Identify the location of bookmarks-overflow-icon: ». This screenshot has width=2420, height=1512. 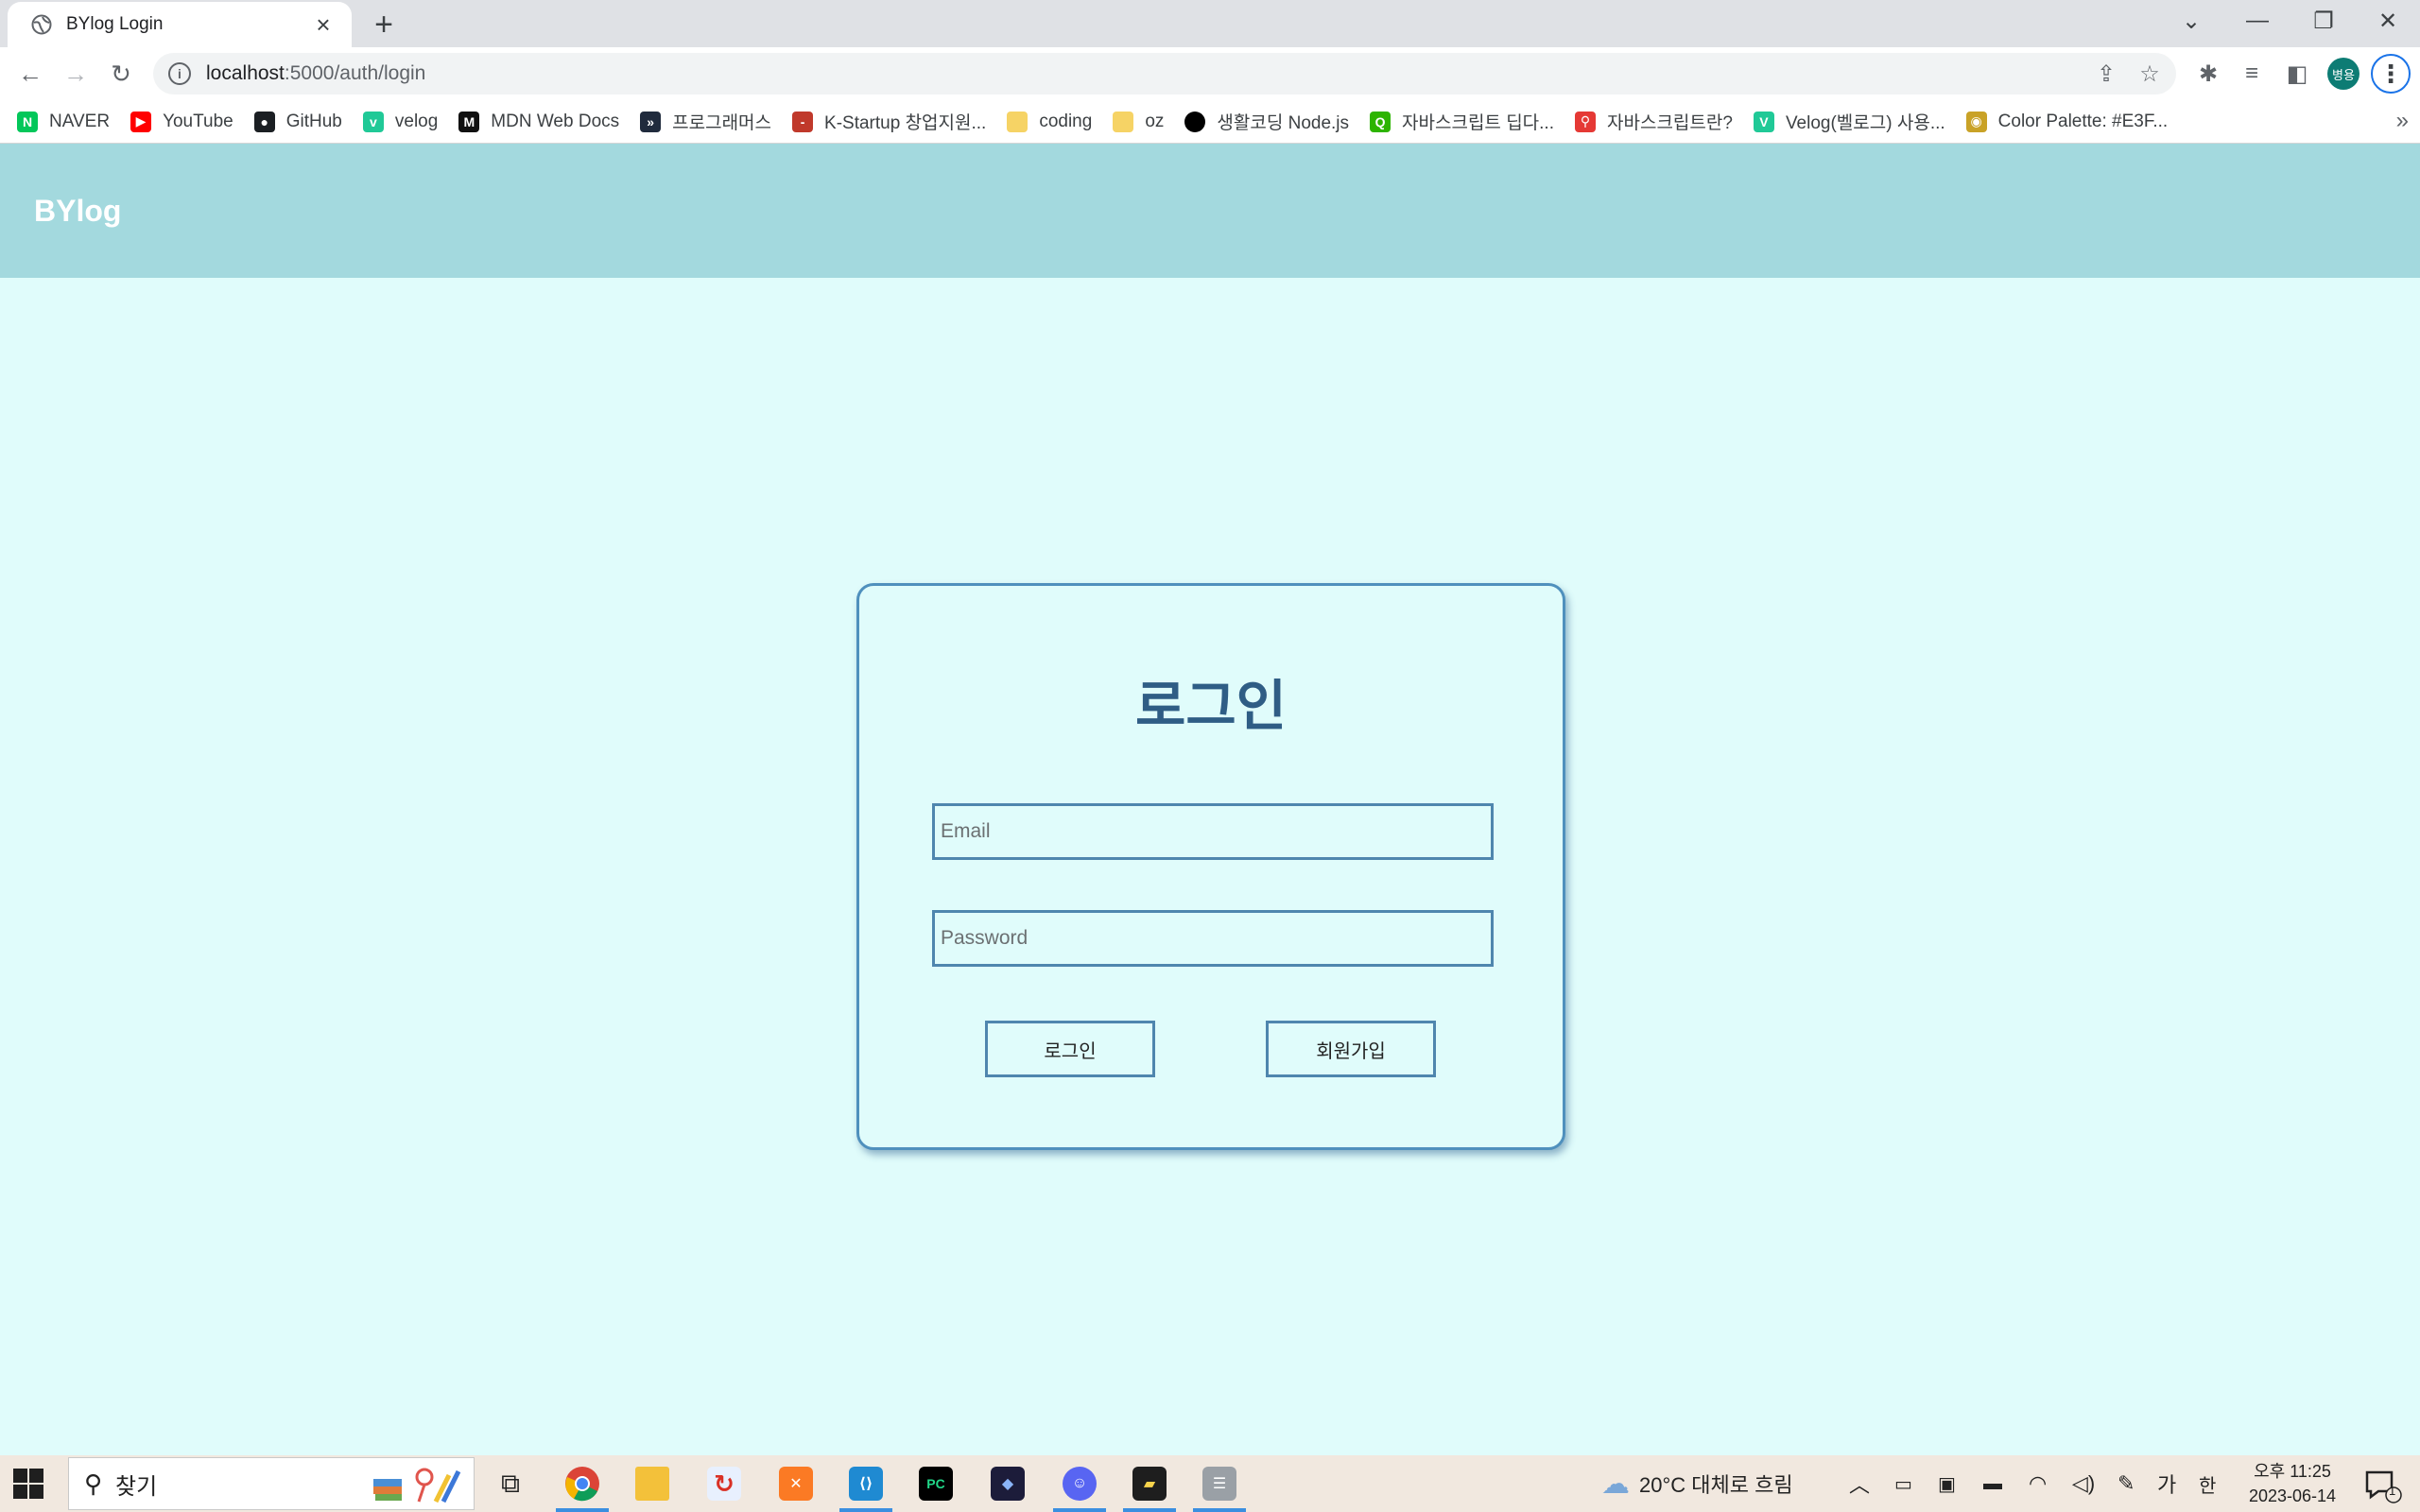
(2402, 121).